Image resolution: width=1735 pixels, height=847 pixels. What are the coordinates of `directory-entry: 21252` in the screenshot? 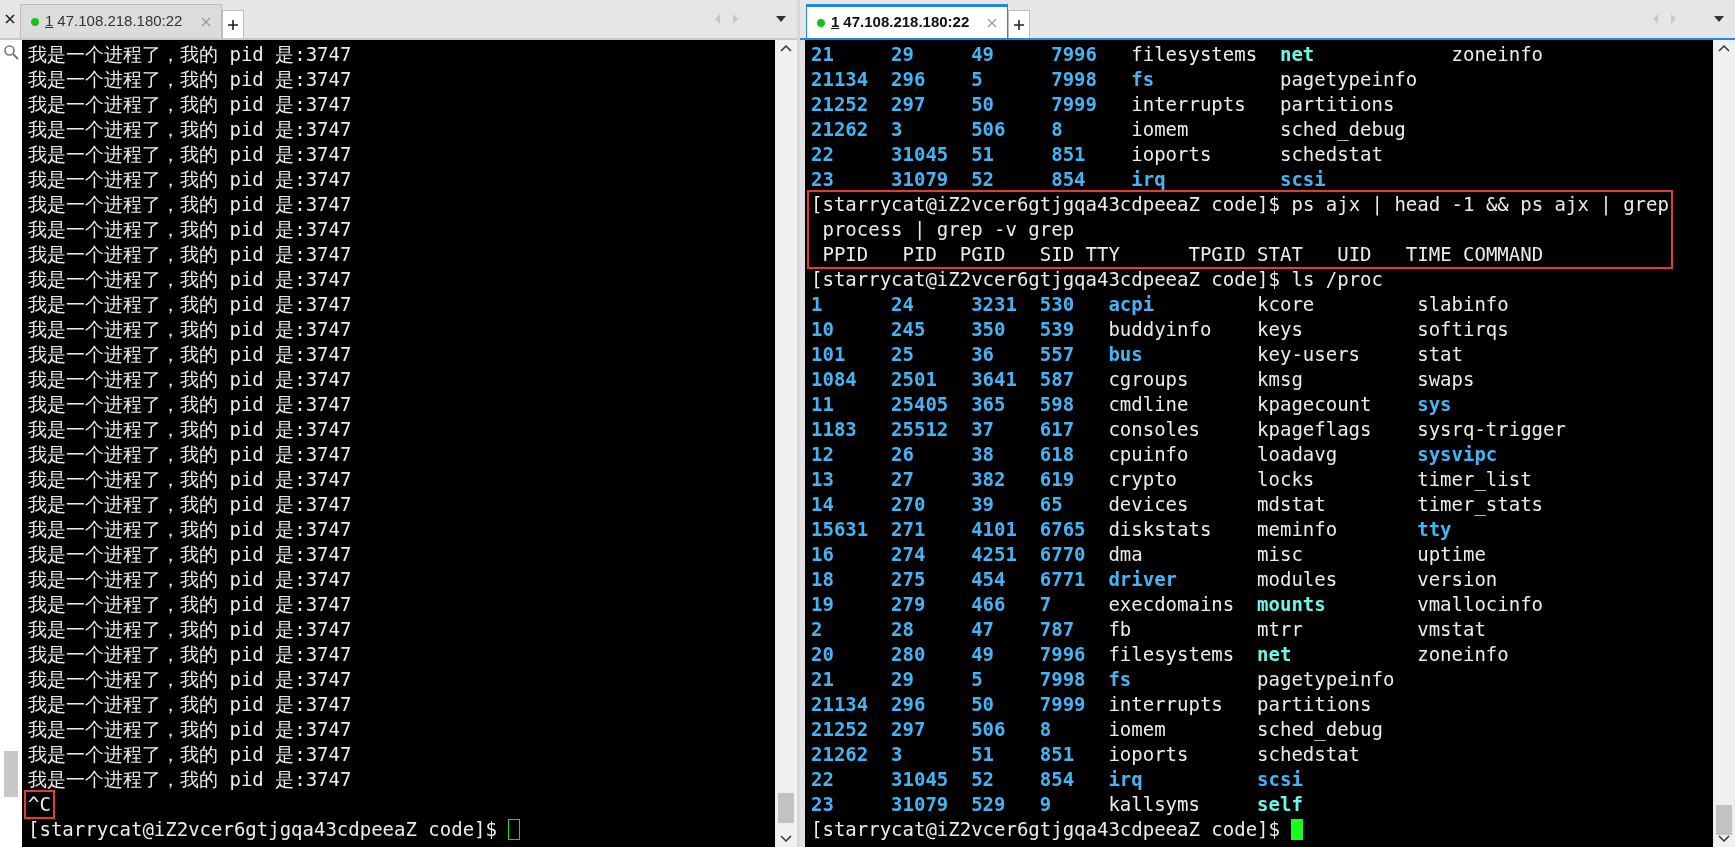 It's located at (840, 104).